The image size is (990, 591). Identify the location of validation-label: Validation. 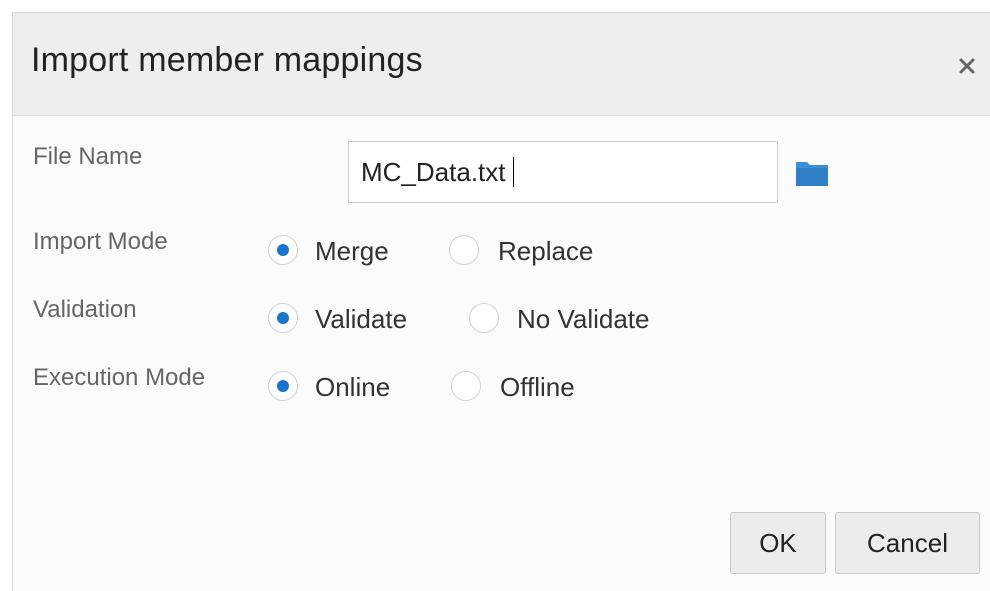
(85, 309).